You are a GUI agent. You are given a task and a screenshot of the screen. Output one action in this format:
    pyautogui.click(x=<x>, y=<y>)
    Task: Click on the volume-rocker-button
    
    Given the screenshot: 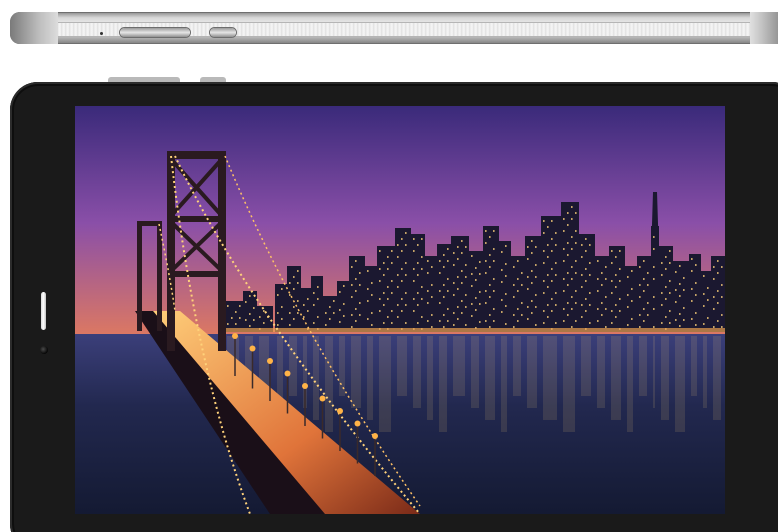 What is the action you would take?
    pyautogui.click(x=155, y=32)
    